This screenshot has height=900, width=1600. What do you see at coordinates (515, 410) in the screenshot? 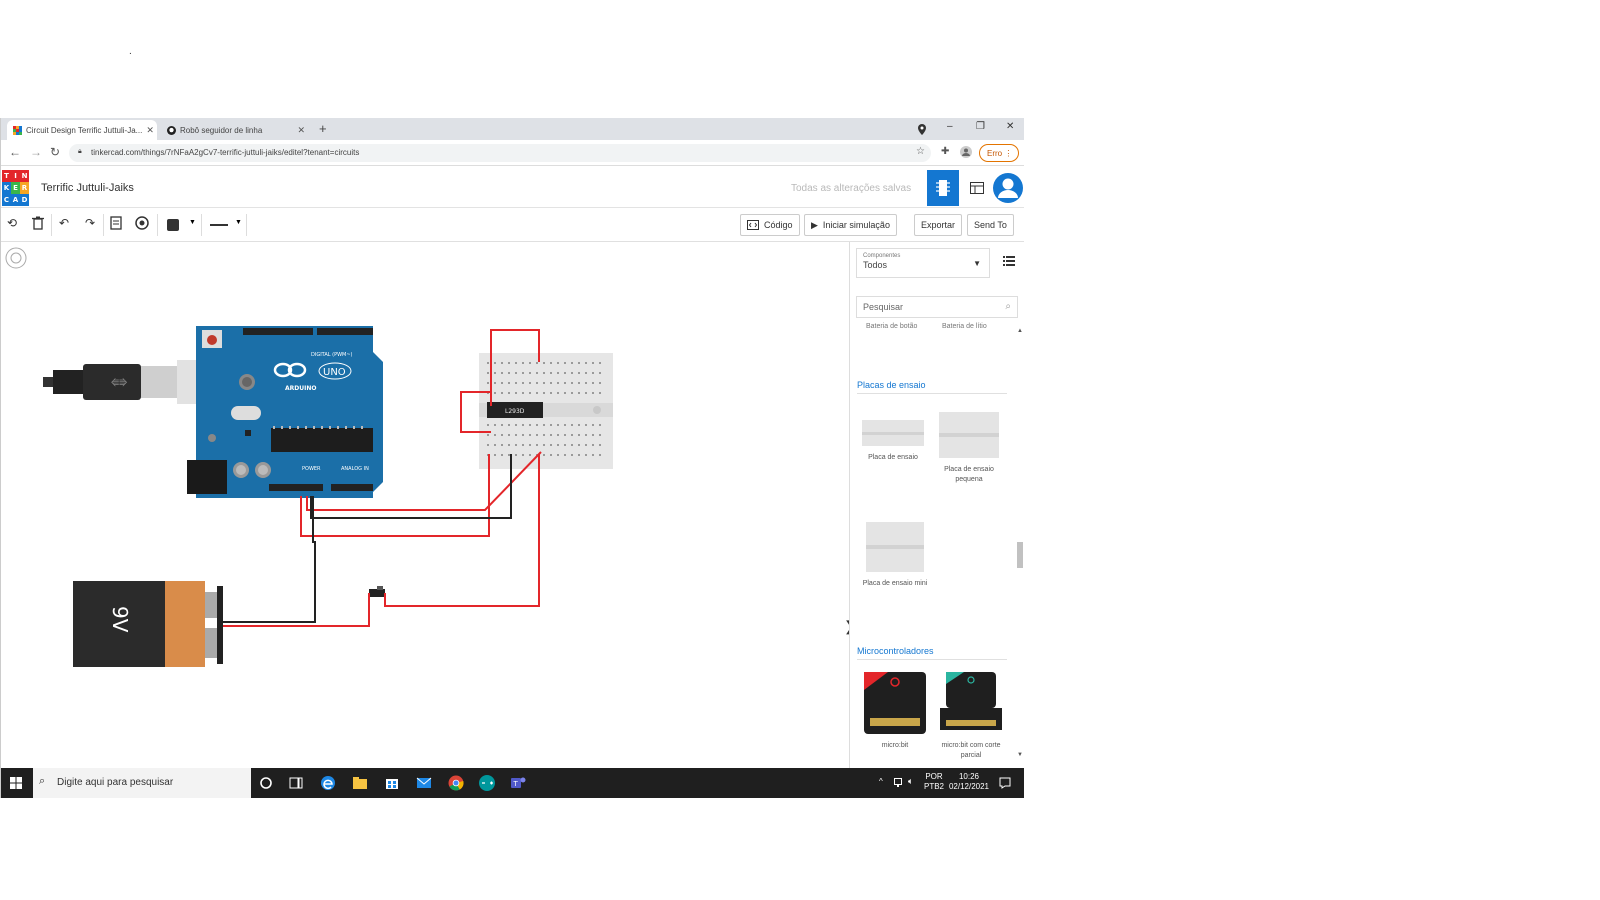
I see `l293d-chip: L293D` at bounding box center [515, 410].